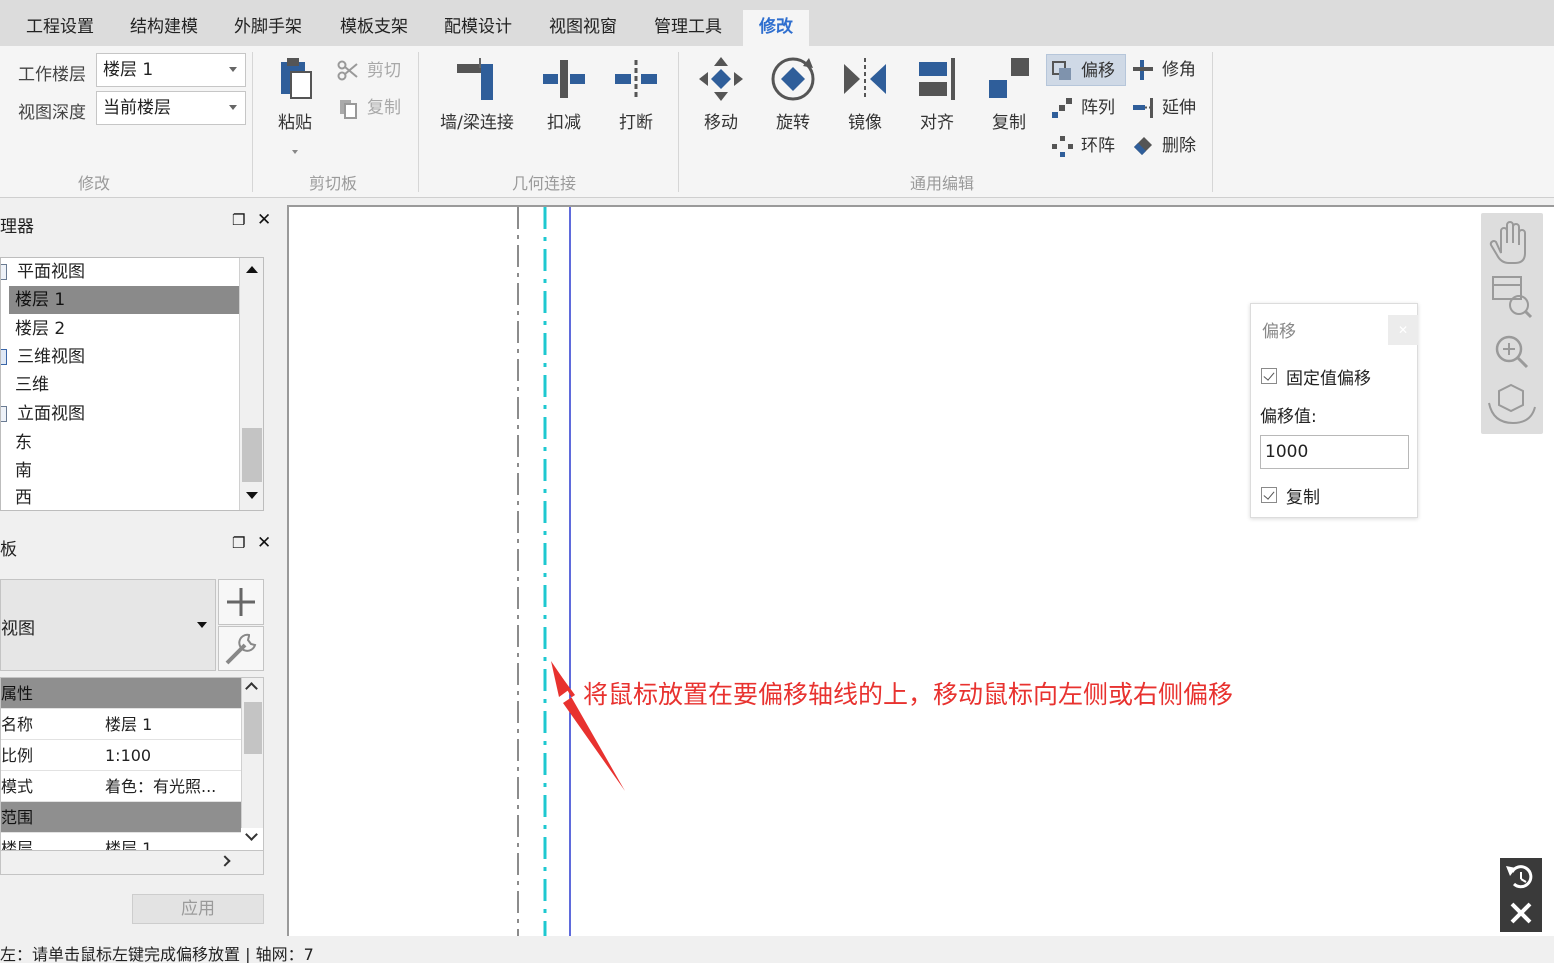 The image size is (1554, 963). What do you see at coordinates (1212, 122) in the screenshot?
I see `separator` at bounding box center [1212, 122].